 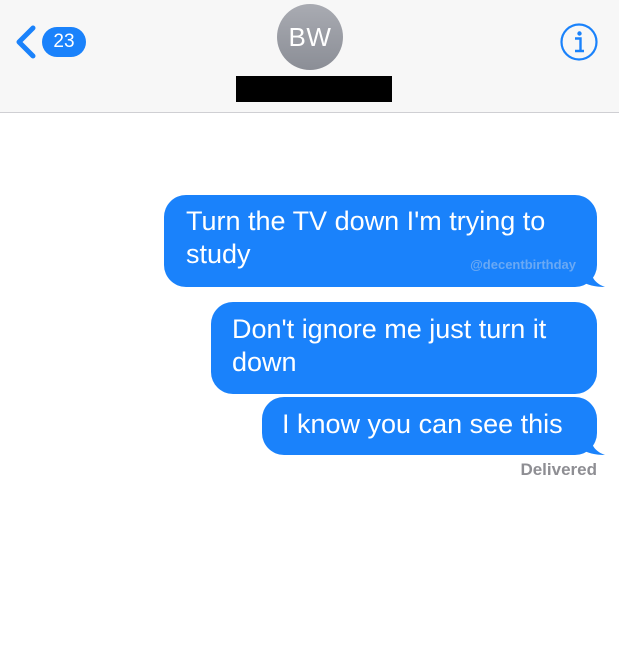 I want to click on unread-count-badge: 23, so click(x=64, y=42).